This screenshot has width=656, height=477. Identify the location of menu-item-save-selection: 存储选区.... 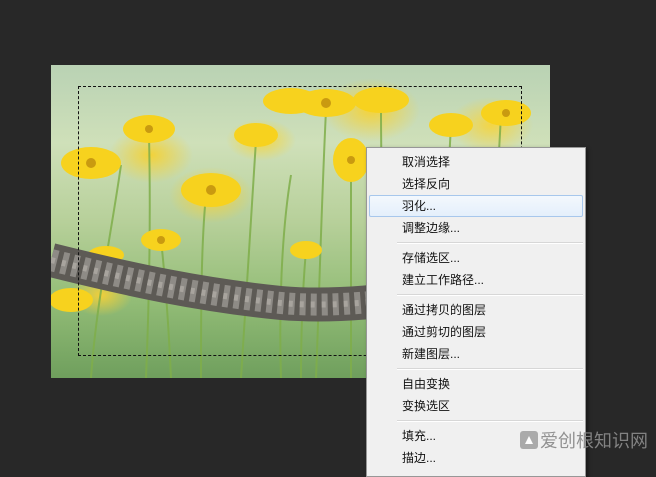
(476, 258).